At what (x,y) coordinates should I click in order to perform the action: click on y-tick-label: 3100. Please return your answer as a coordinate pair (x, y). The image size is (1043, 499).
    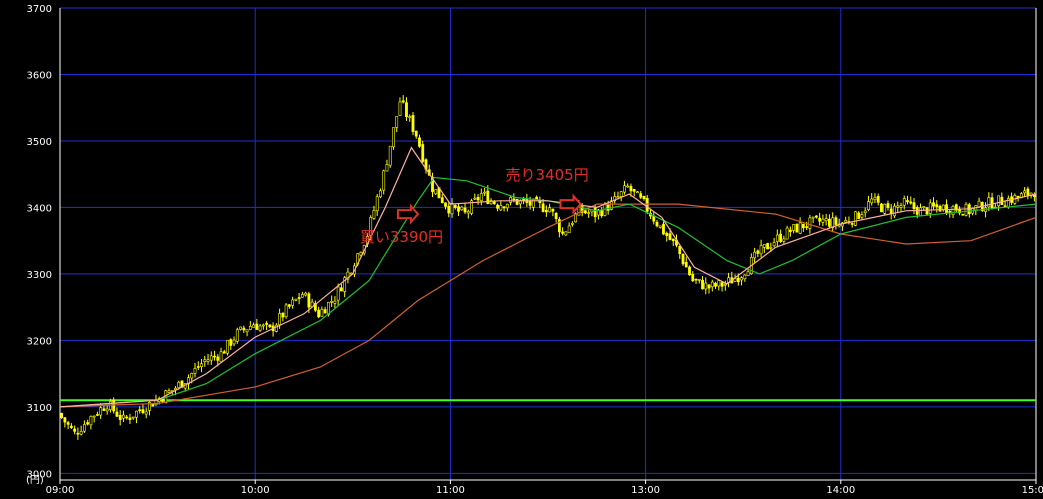
    Looking at the image, I should click on (39, 408).